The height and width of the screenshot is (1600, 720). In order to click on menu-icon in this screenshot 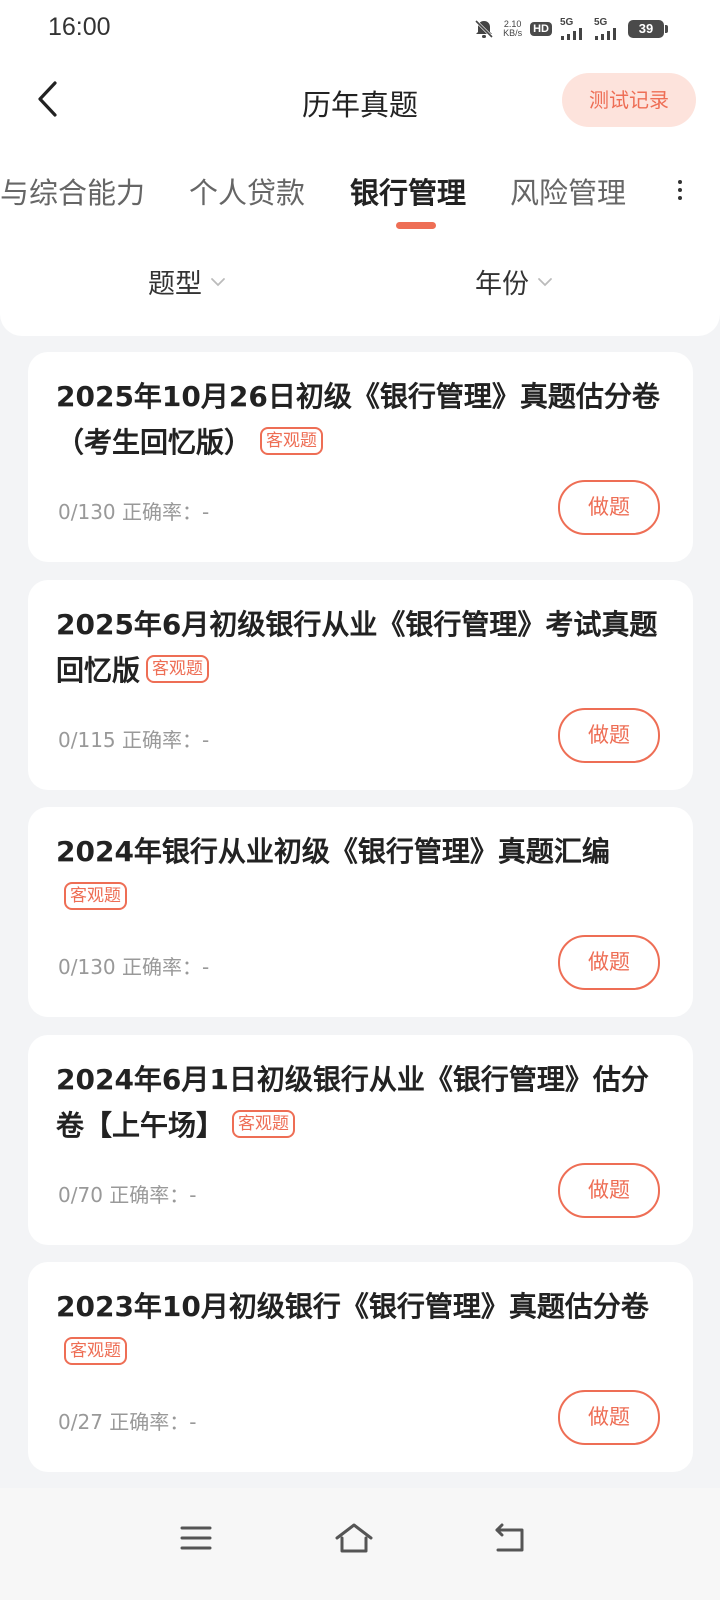, I will do `click(196, 1538)`.